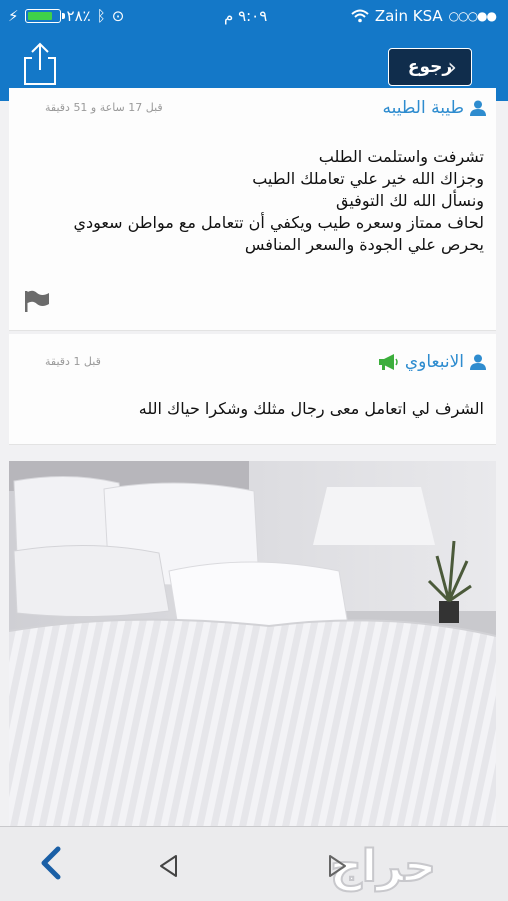 This screenshot has width=508, height=901. What do you see at coordinates (452, 67) in the screenshot?
I see `chevron-right-icon: ›` at bounding box center [452, 67].